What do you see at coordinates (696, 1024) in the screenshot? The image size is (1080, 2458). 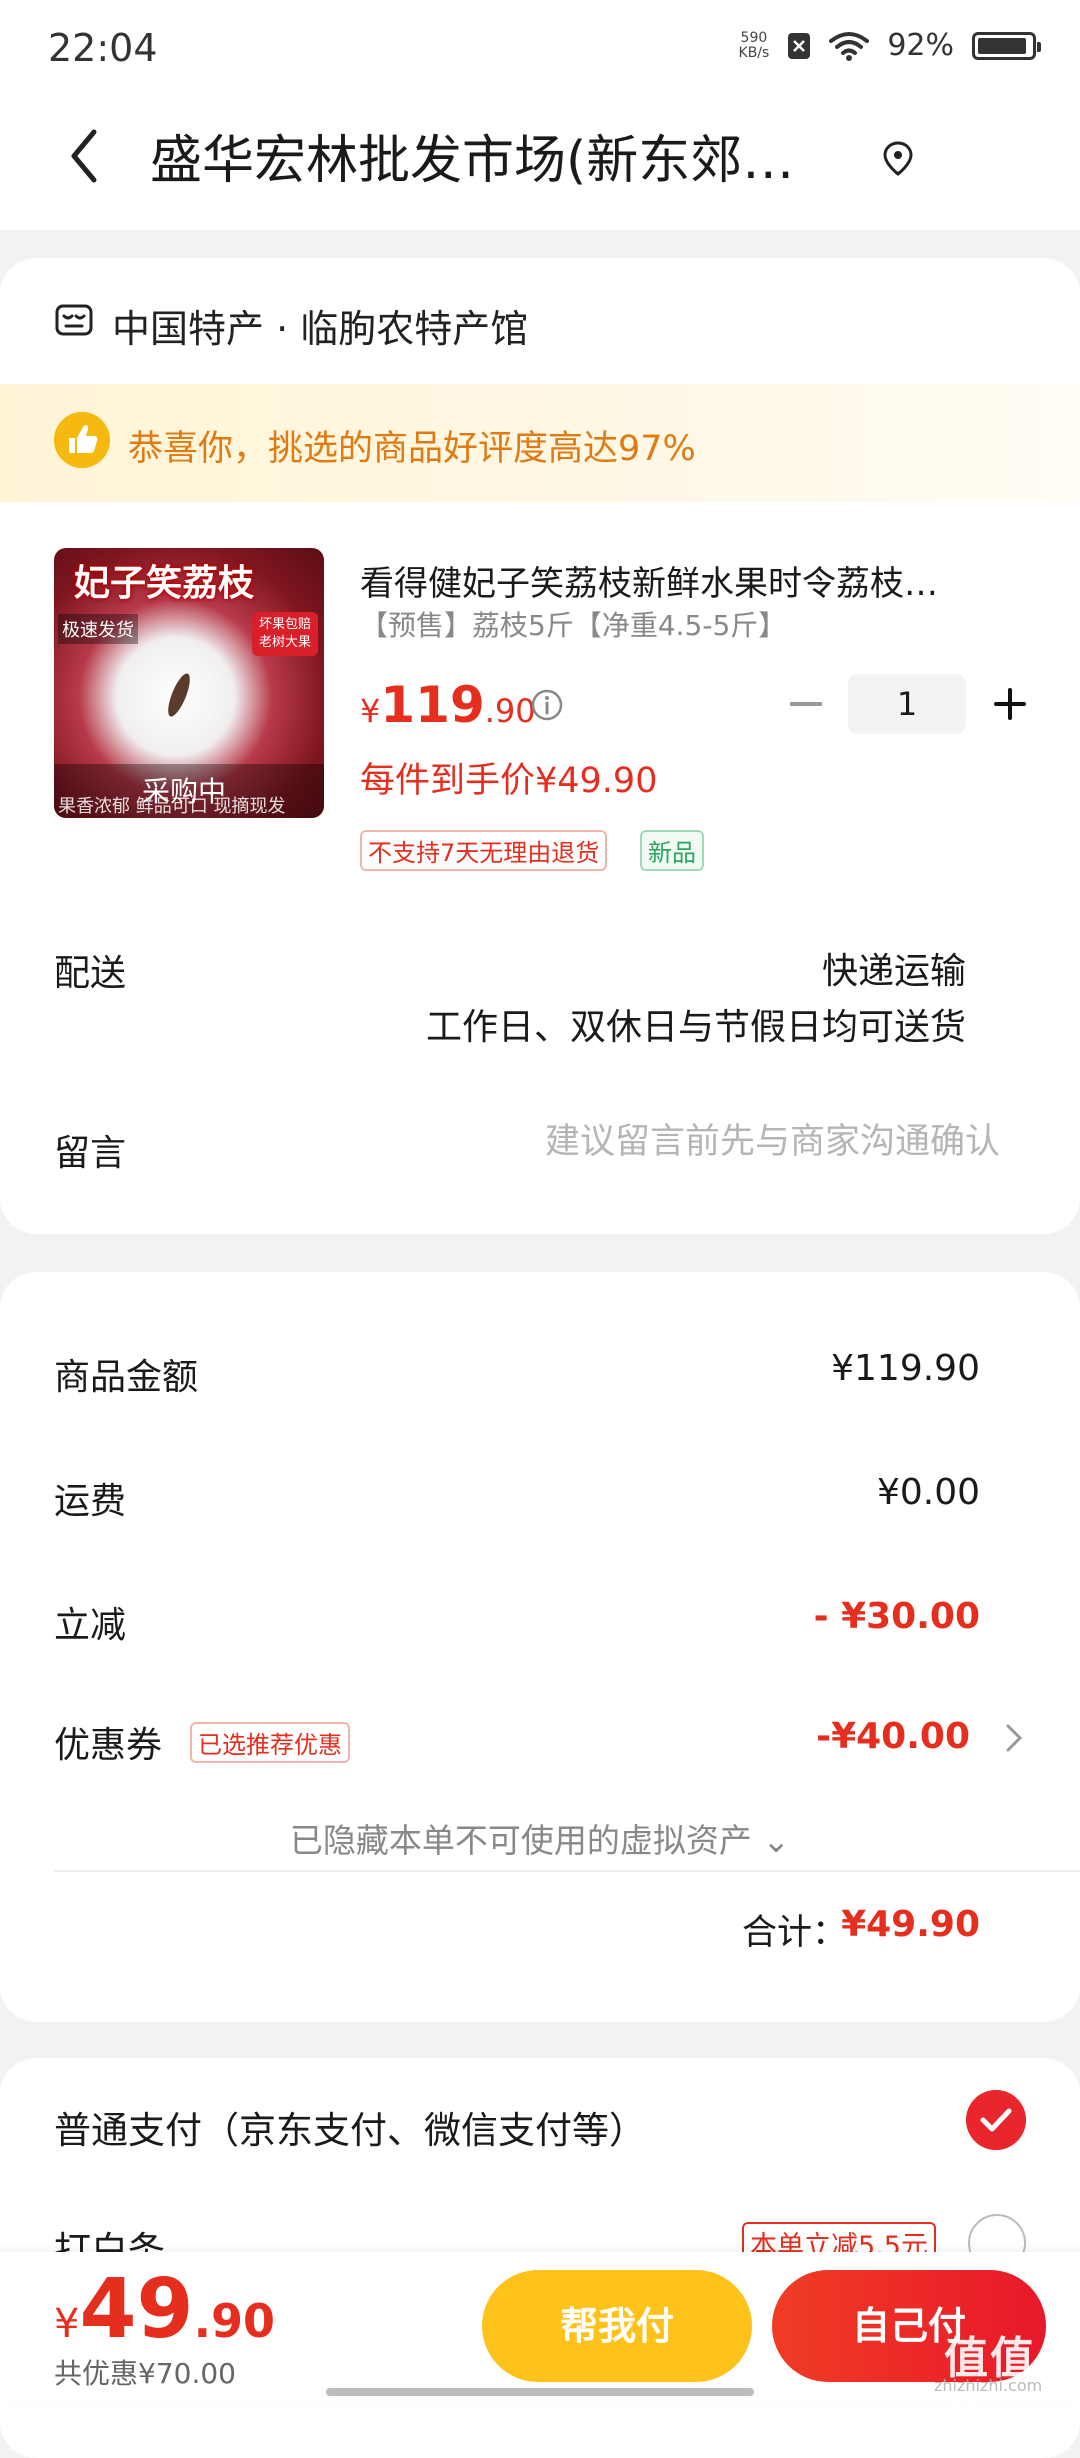 I see `delivery-schedule: 工作日、双休日与节假日均可送货` at bounding box center [696, 1024].